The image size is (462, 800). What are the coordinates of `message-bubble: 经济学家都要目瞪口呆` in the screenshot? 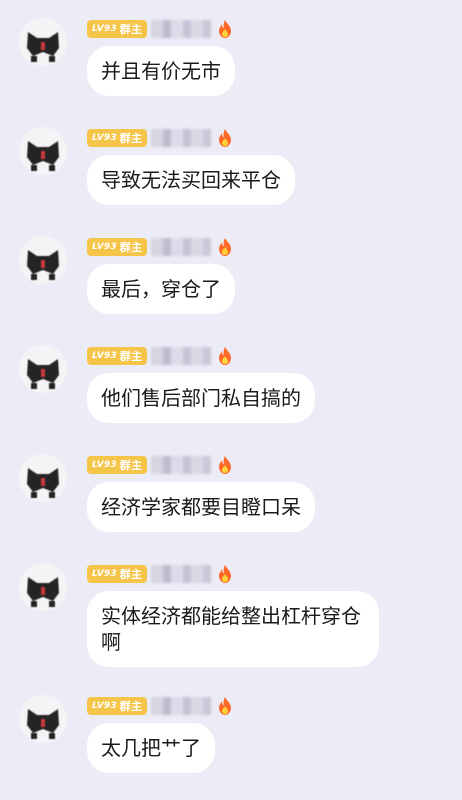 It's located at (201, 507).